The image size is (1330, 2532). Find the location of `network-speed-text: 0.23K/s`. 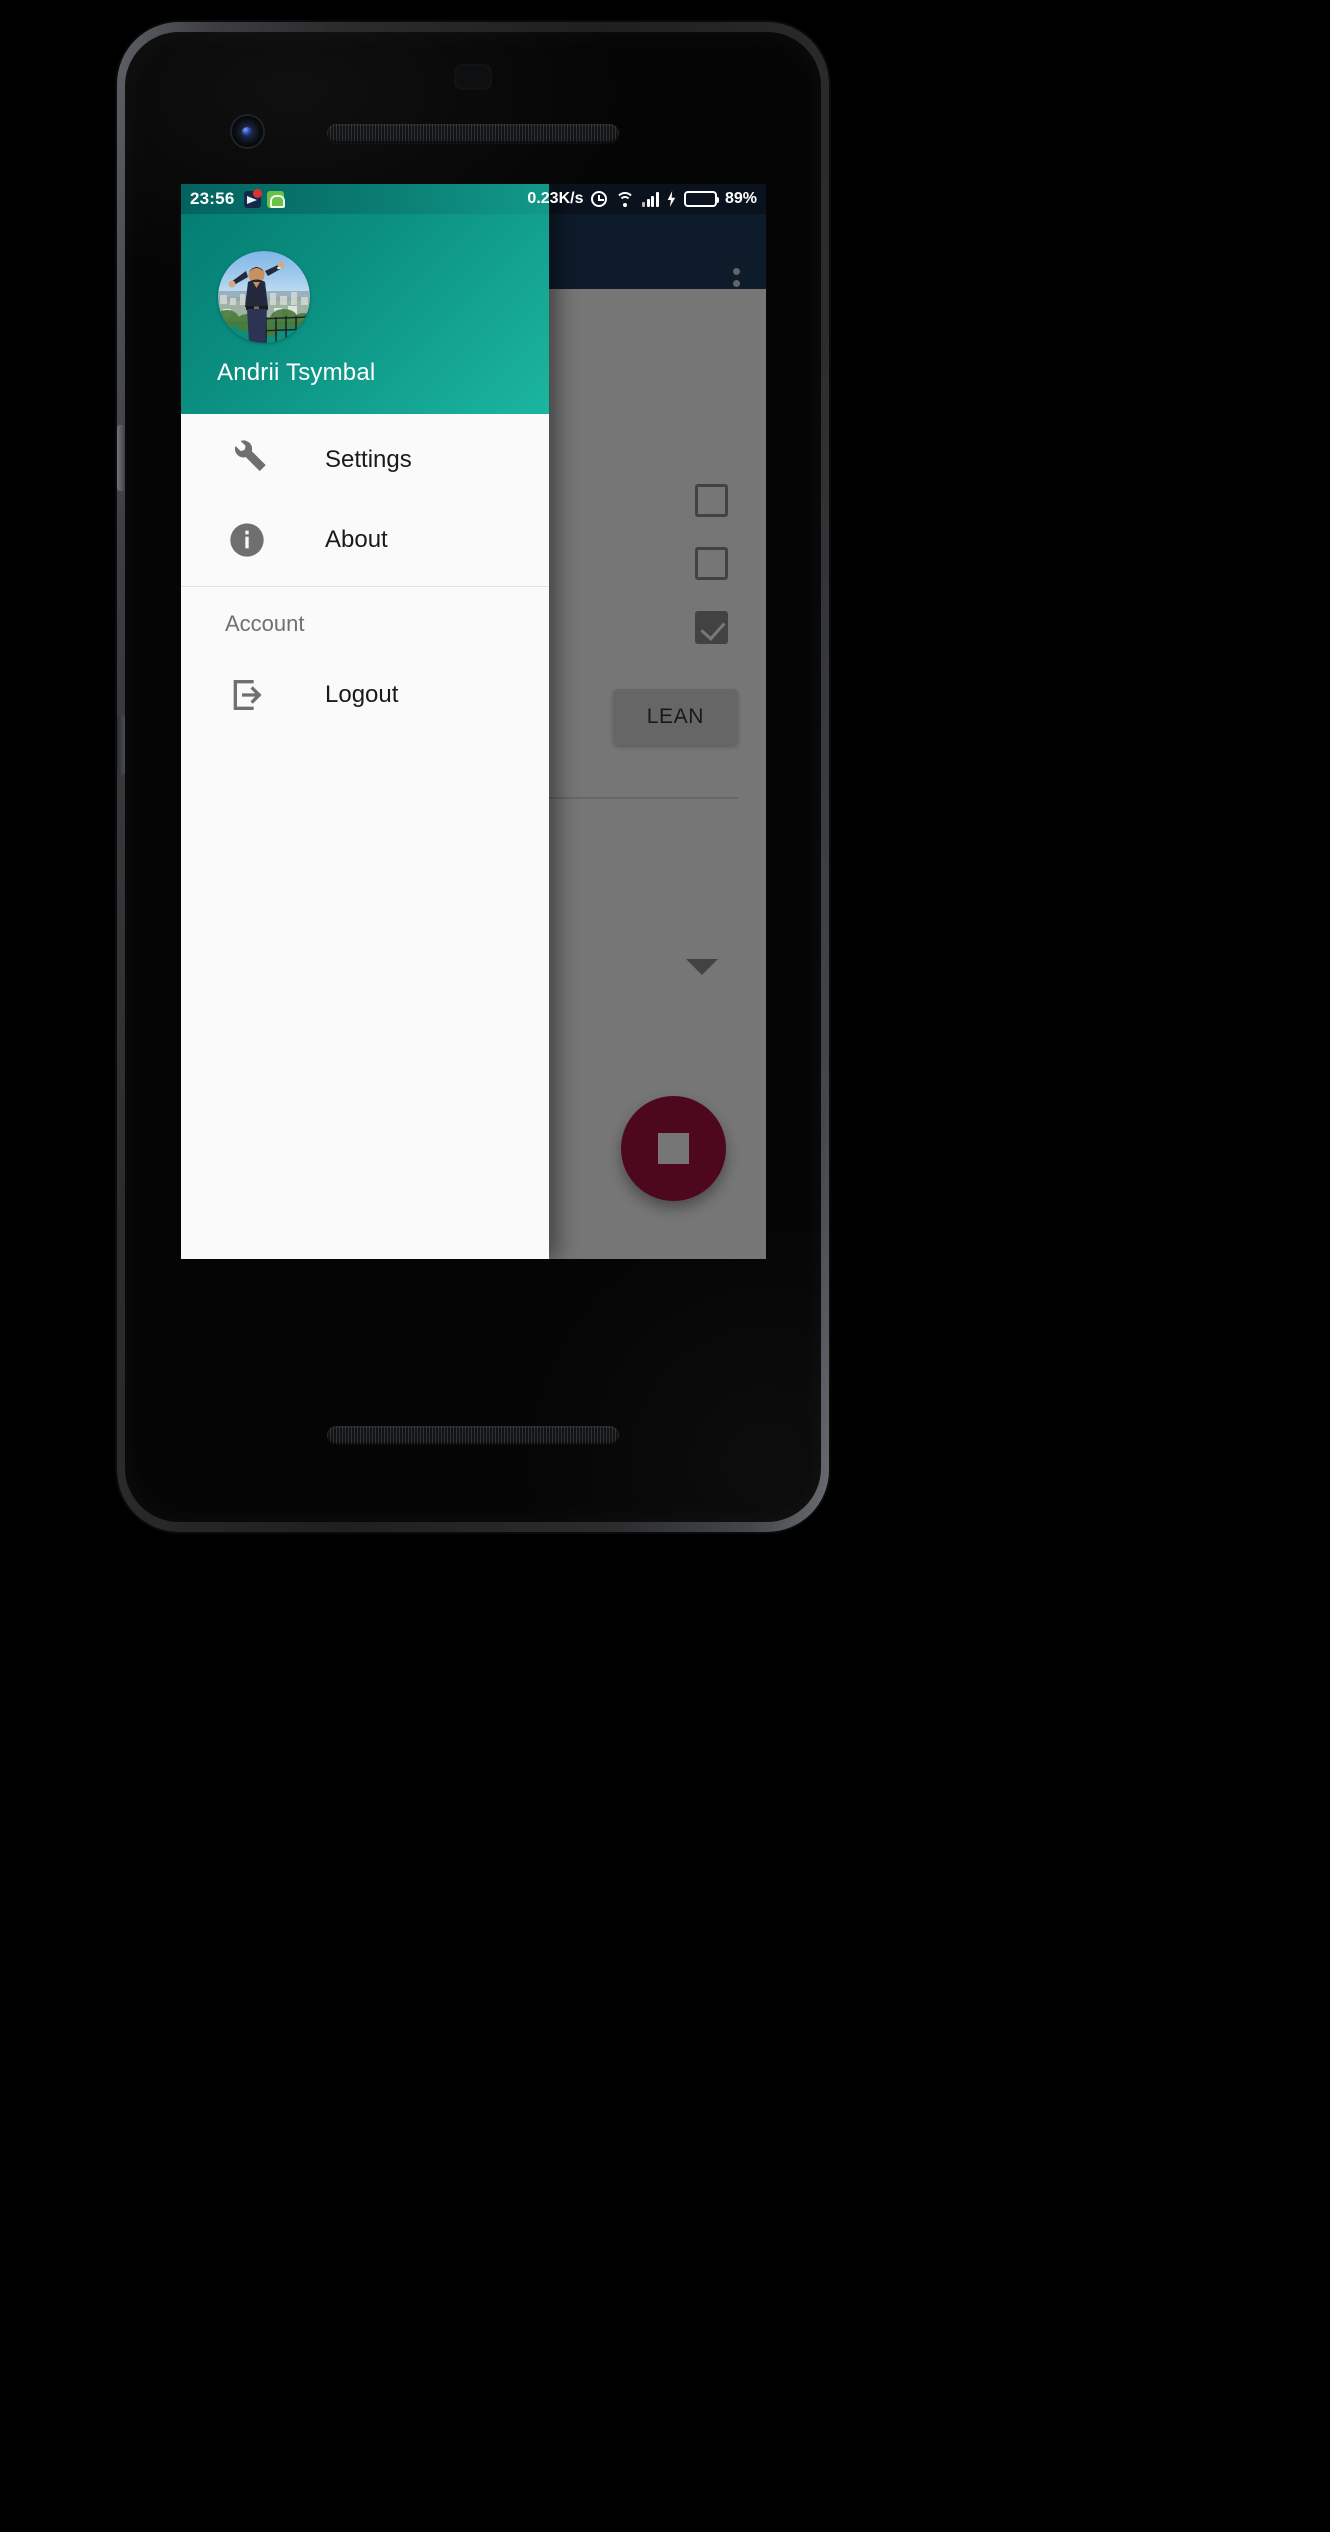

network-speed-text: 0.23K/s is located at coordinates (555, 198).